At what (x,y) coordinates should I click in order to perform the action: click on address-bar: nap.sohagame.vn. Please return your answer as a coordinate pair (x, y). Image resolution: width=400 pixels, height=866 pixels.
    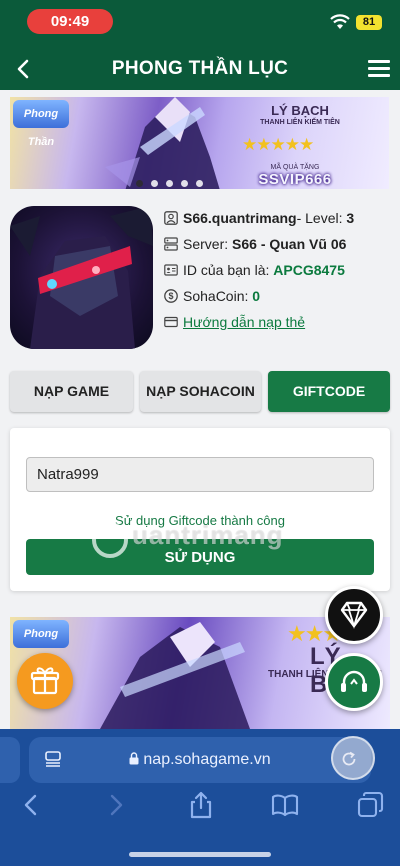
    Looking at the image, I should click on (200, 760).